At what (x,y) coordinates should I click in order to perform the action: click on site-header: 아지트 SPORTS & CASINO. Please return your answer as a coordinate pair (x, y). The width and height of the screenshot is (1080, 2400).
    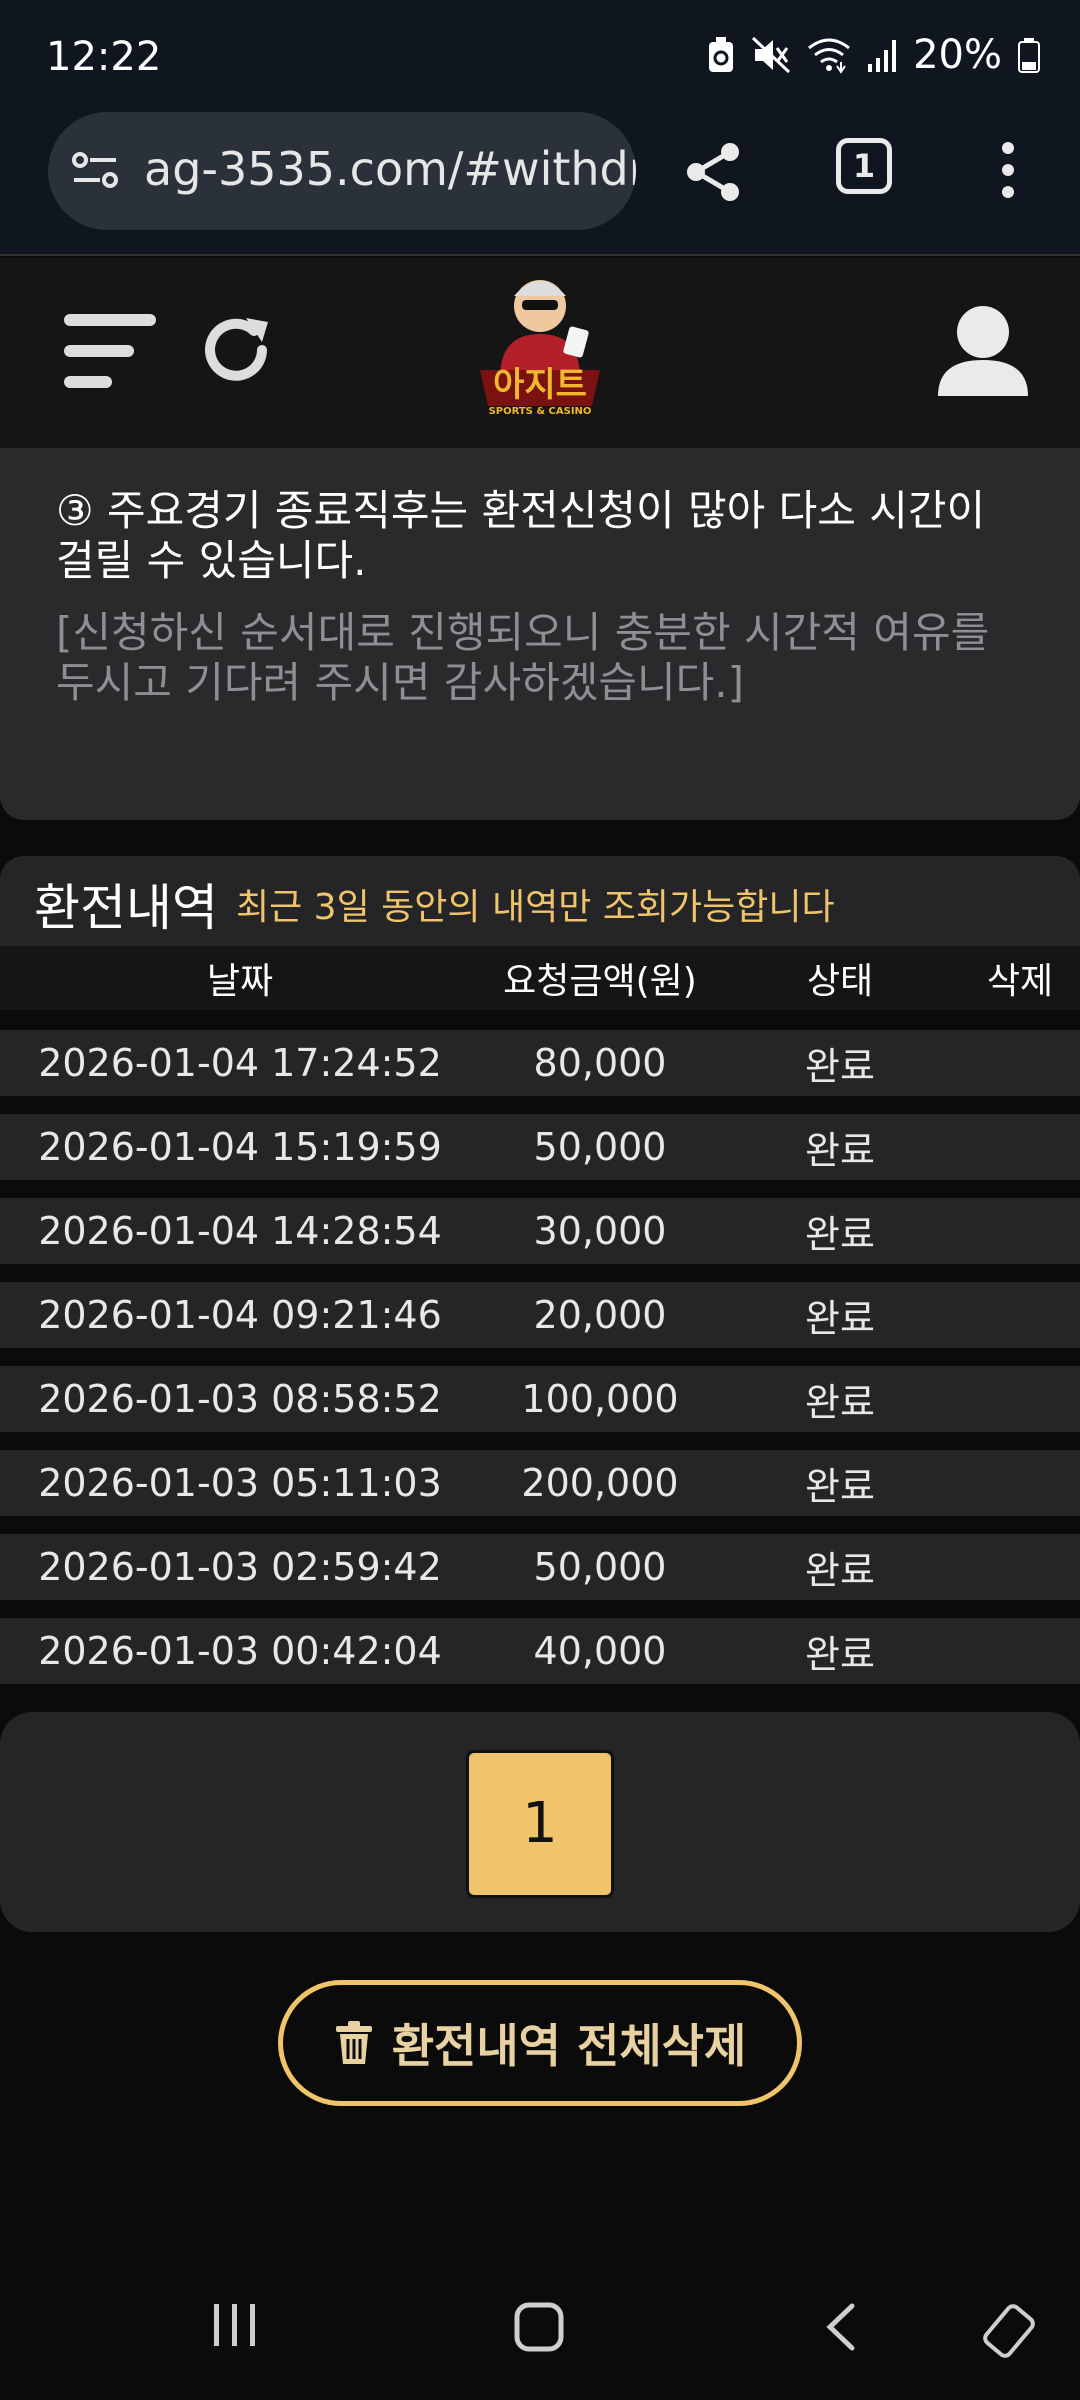
    Looking at the image, I should click on (540, 353).